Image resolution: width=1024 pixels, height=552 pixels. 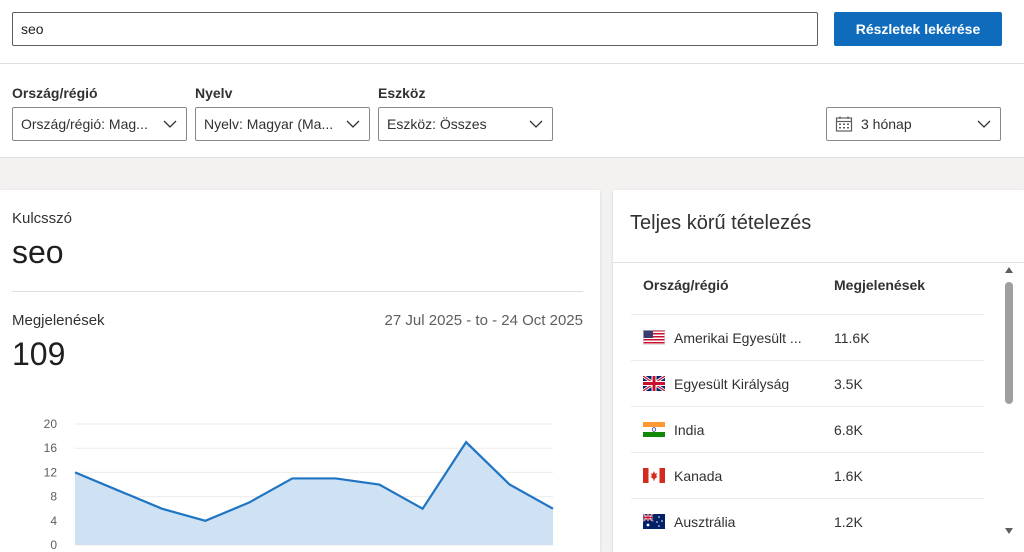 I want to click on country-name: India, so click(x=689, y=429).